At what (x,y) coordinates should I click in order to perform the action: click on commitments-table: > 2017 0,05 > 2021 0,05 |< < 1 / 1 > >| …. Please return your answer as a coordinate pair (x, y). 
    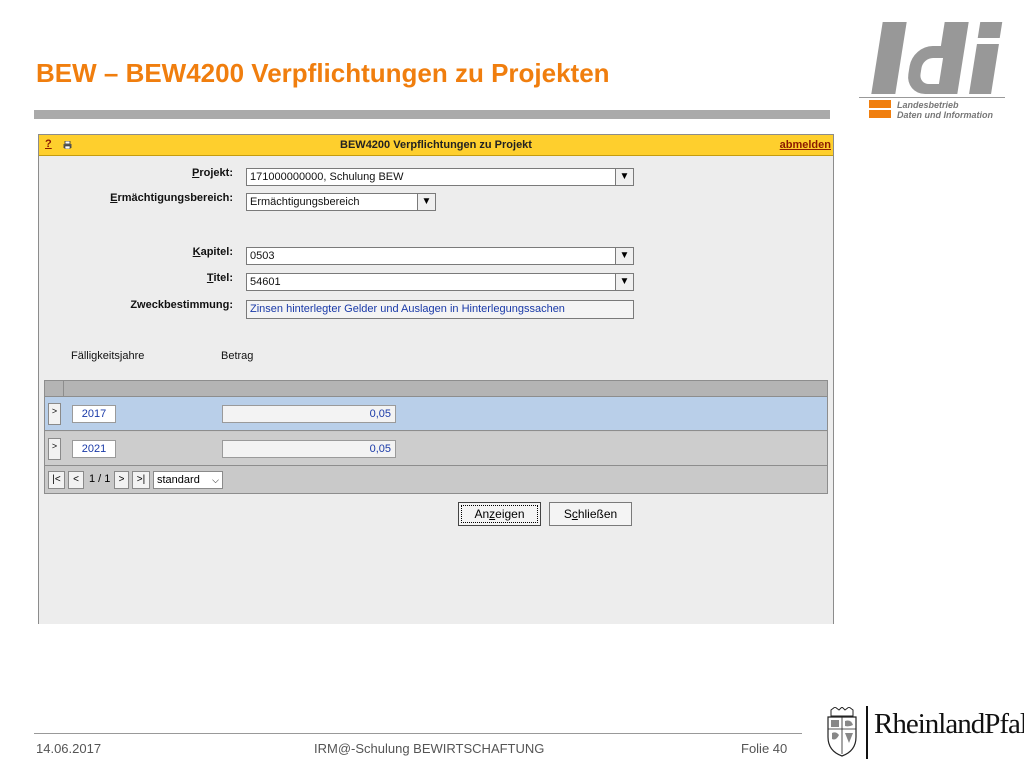
    Looking at the image, I should click on (436, 437).